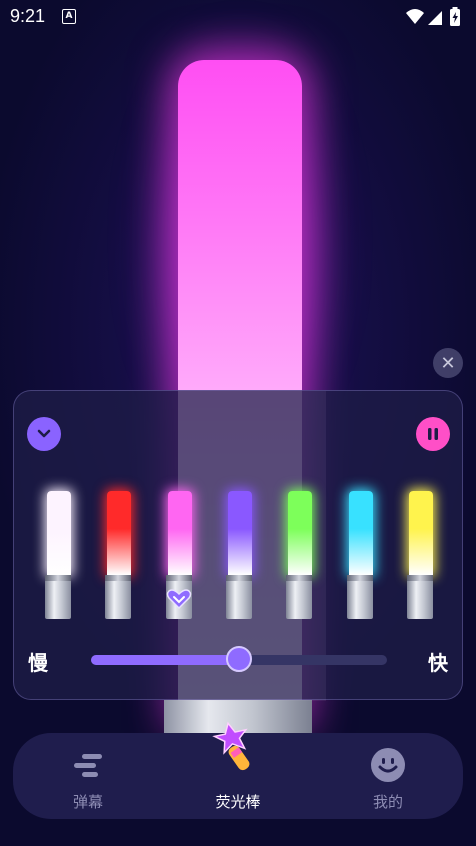 The width and height of the screenshot is (476, 846). I want to click on speed-fast-label: 快, so click(438, 663).